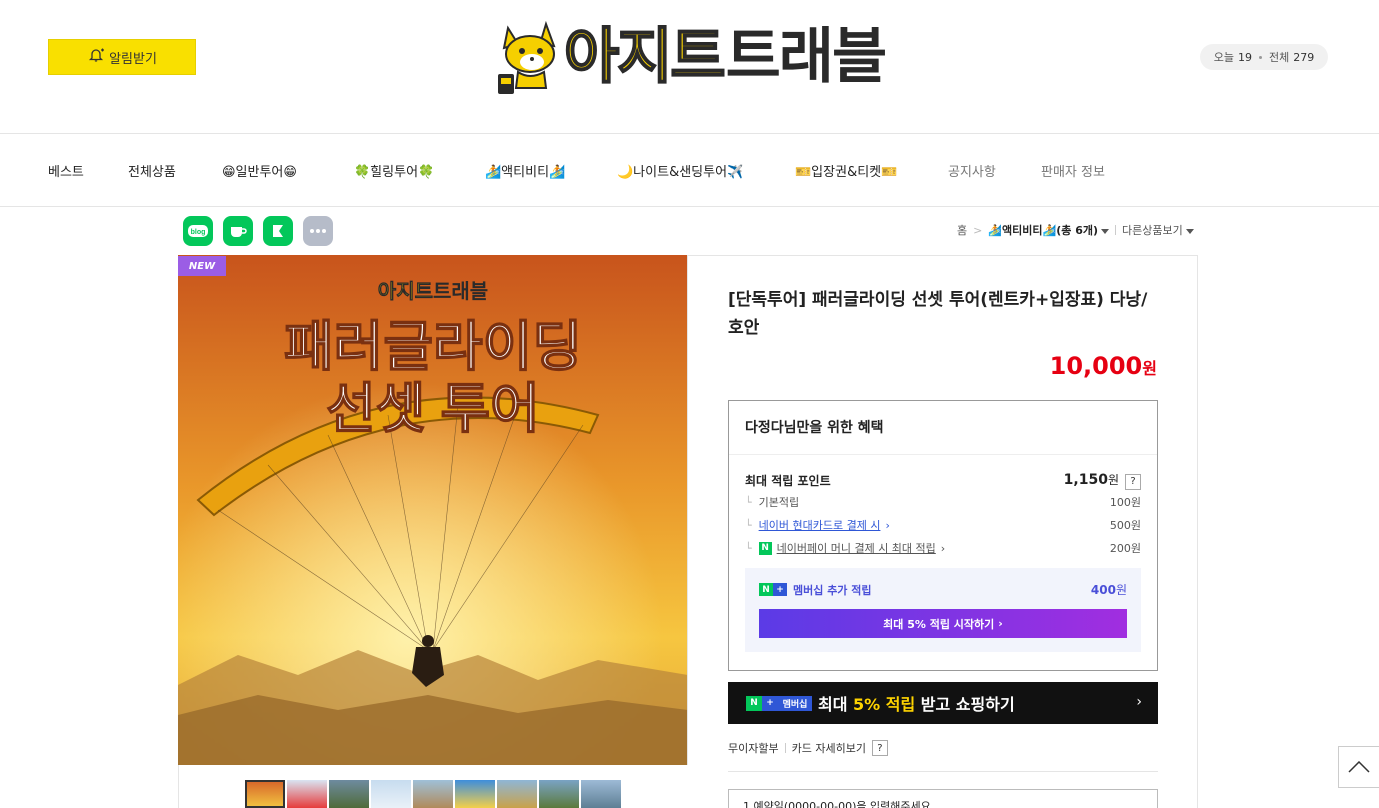  I want to click on fox-mascot-icon, so click(527, 57).